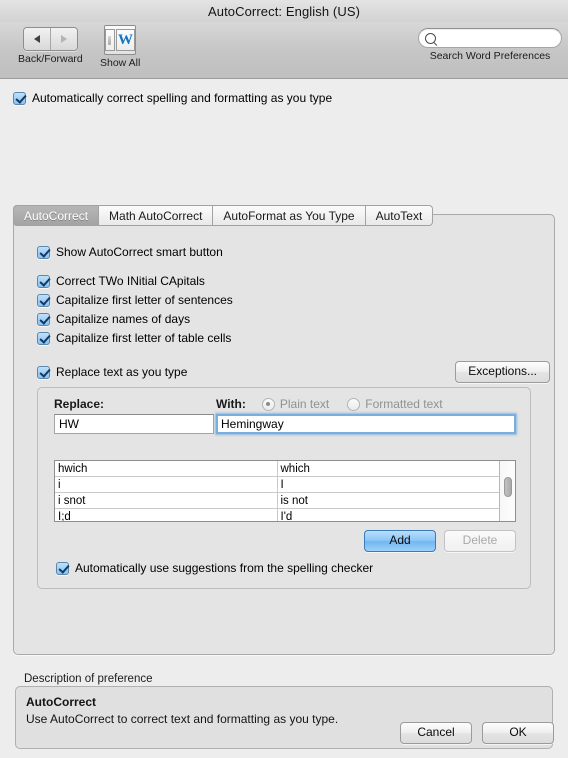 The image size is (568, 758). What do you see at coordinates (156, 215) in the screenshot?
I see `tab-math-autocorrect: Math AutoCorrect` at bounding box center [156, 215].